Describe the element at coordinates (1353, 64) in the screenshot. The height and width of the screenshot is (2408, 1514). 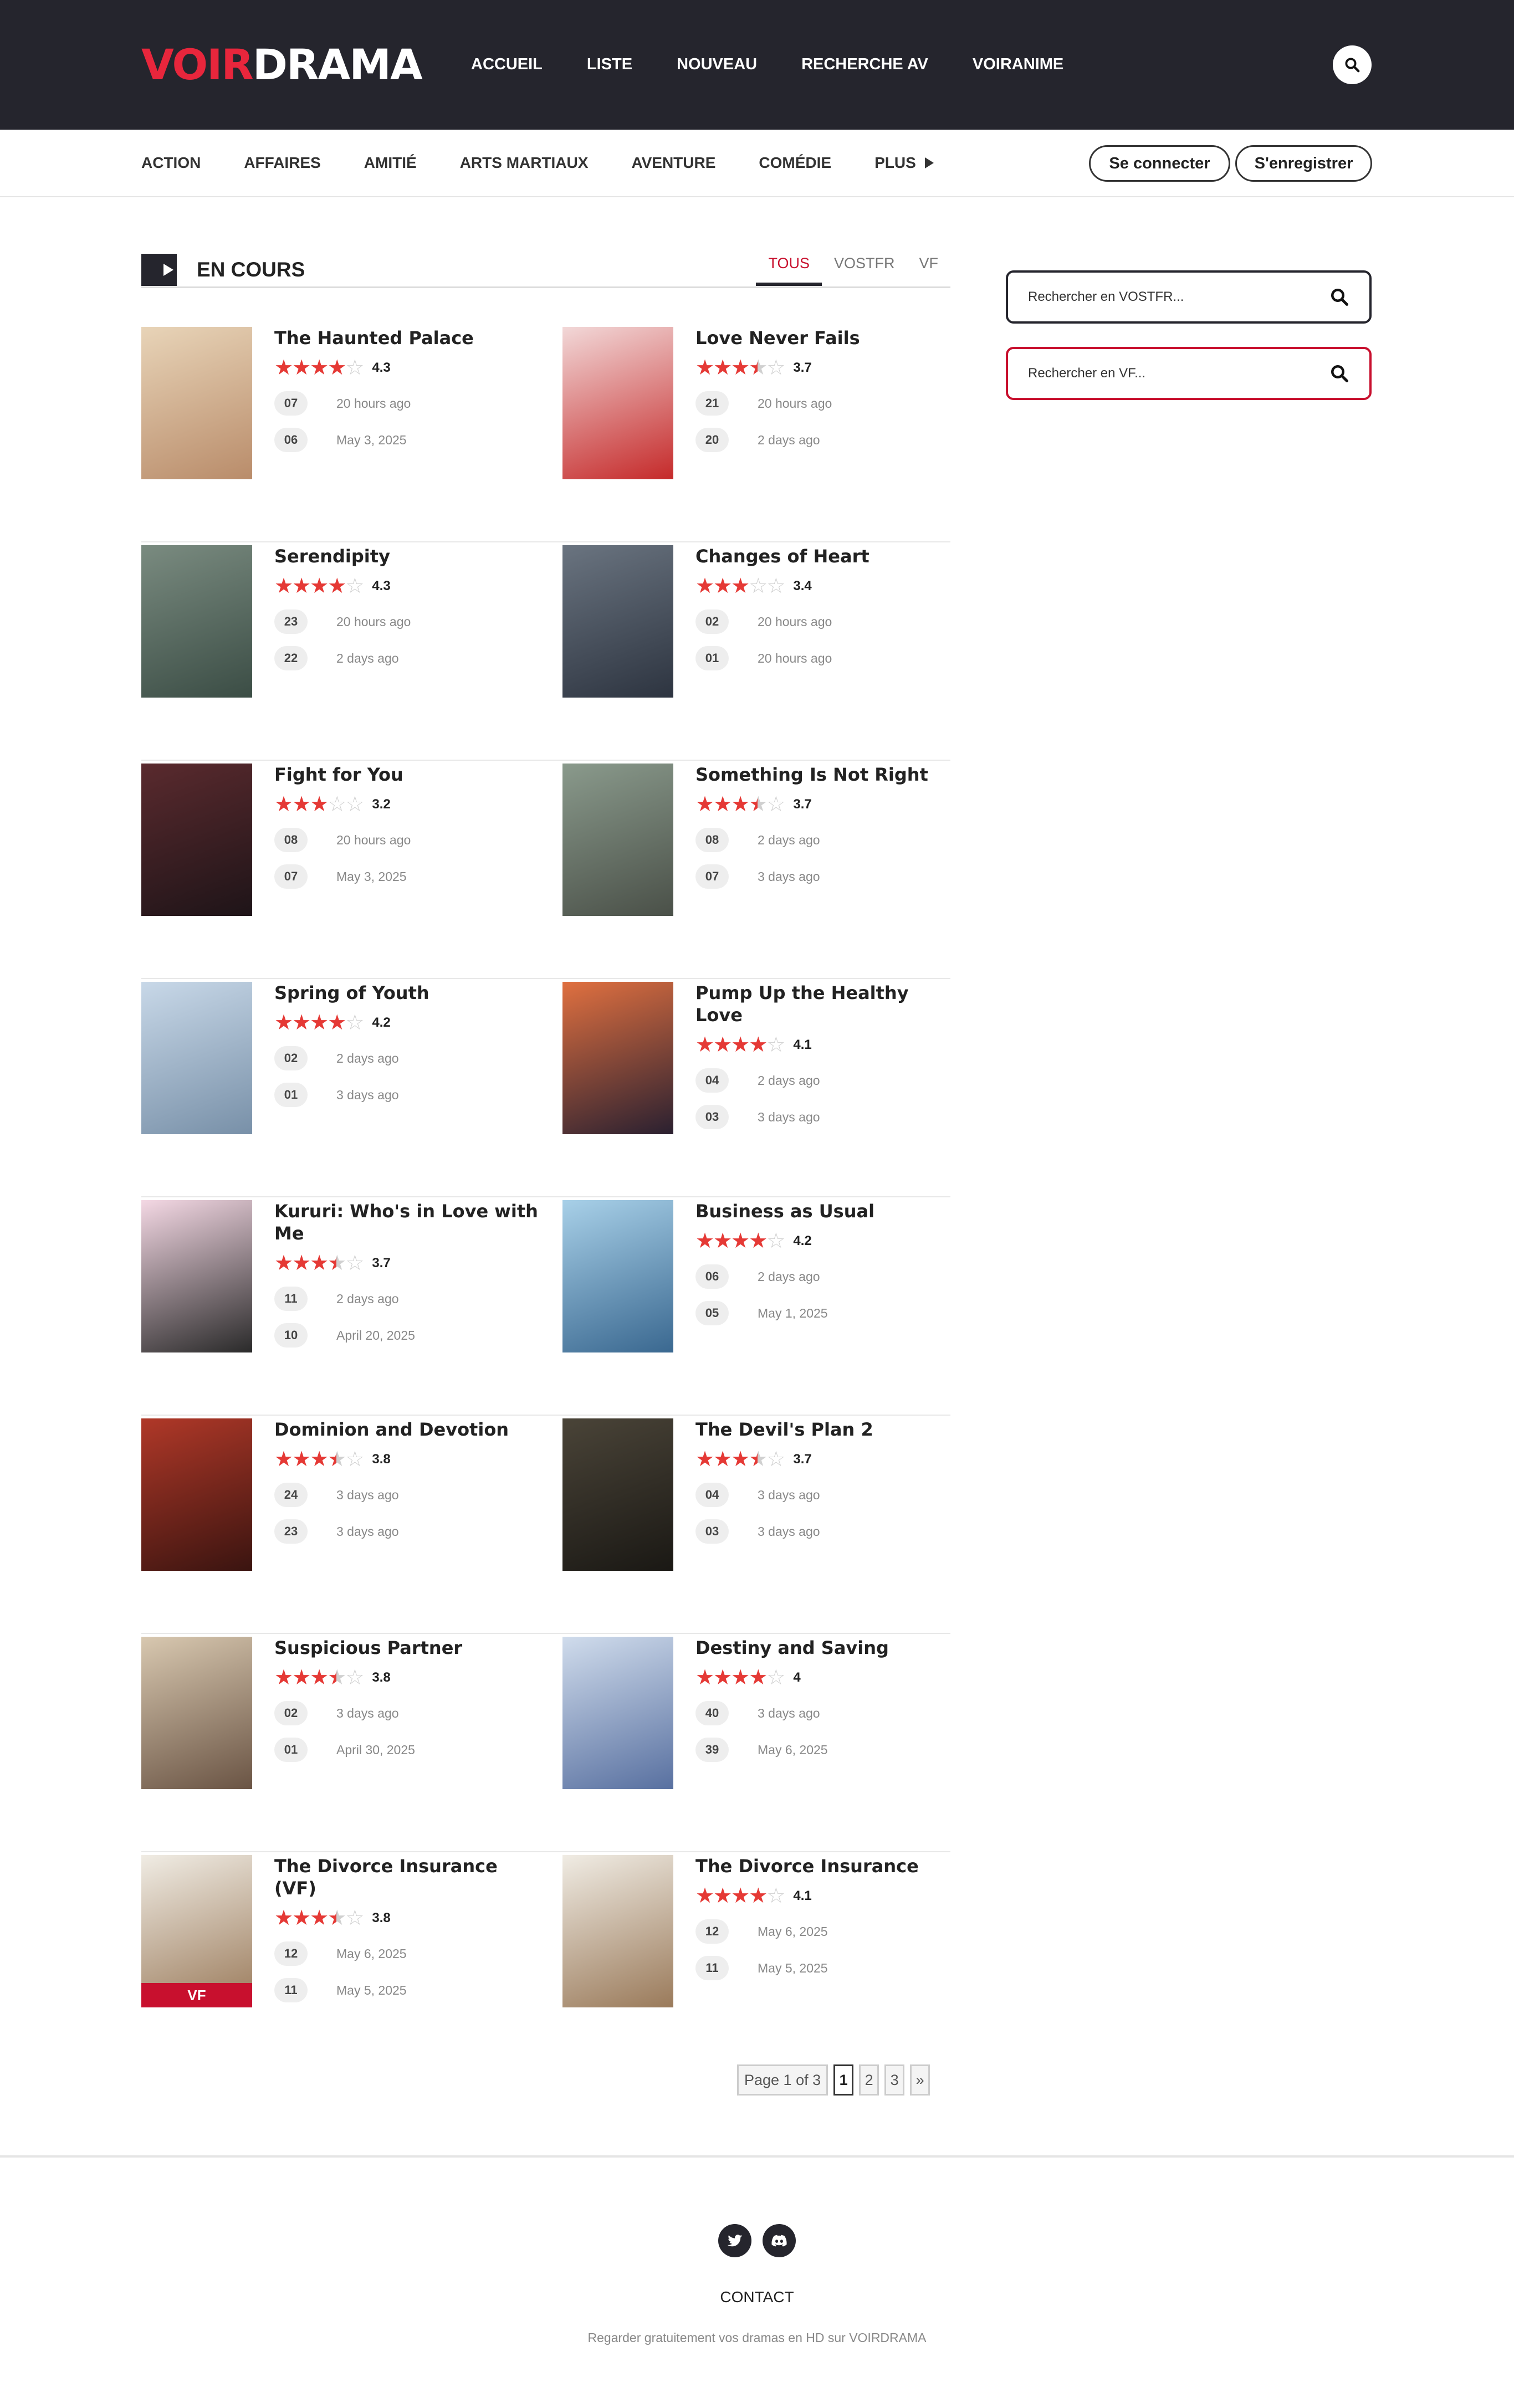
I see `header-search-button` at that location.